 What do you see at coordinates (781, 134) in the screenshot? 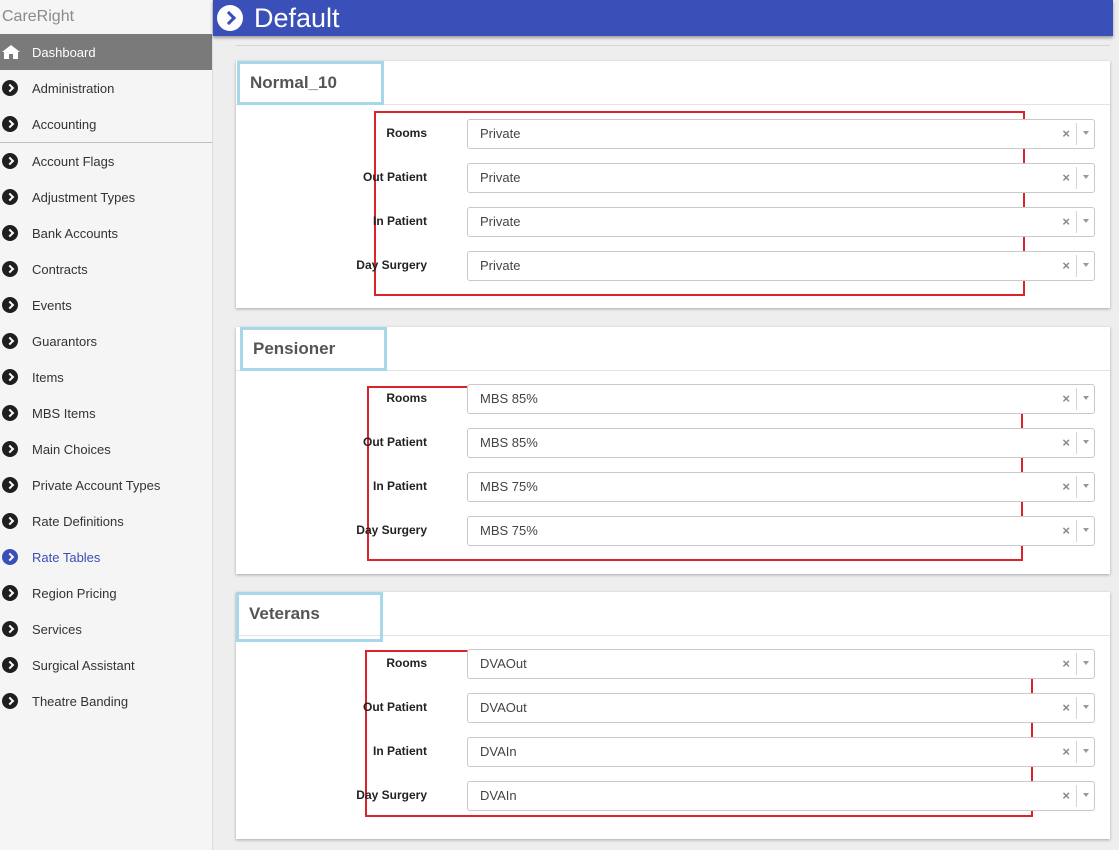
I see `rooms-select: Private ×` at bounding box center [781, 134].